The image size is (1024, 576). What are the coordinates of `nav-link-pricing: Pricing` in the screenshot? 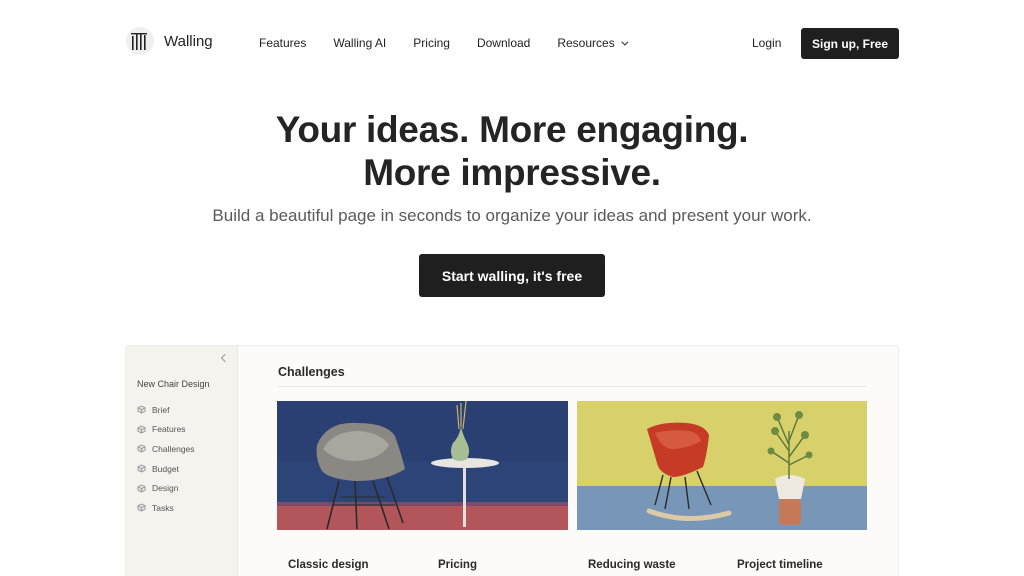 It's located at (431, 43).